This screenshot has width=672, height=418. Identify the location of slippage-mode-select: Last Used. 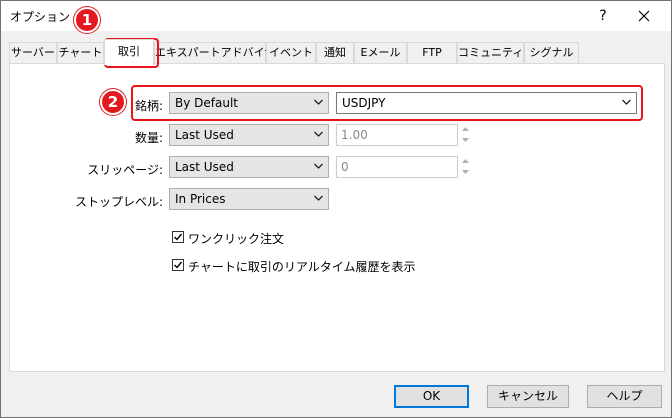
(249, 167).